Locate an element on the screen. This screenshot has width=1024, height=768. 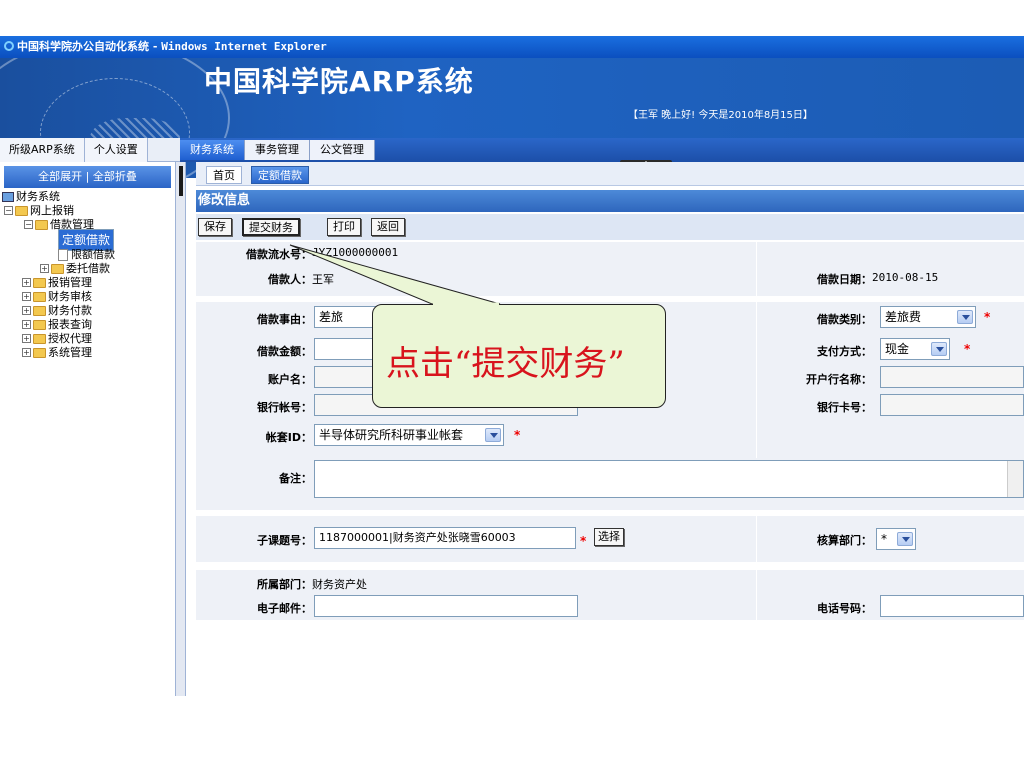
sidebar-splitter is located at coordinates (181, 429).